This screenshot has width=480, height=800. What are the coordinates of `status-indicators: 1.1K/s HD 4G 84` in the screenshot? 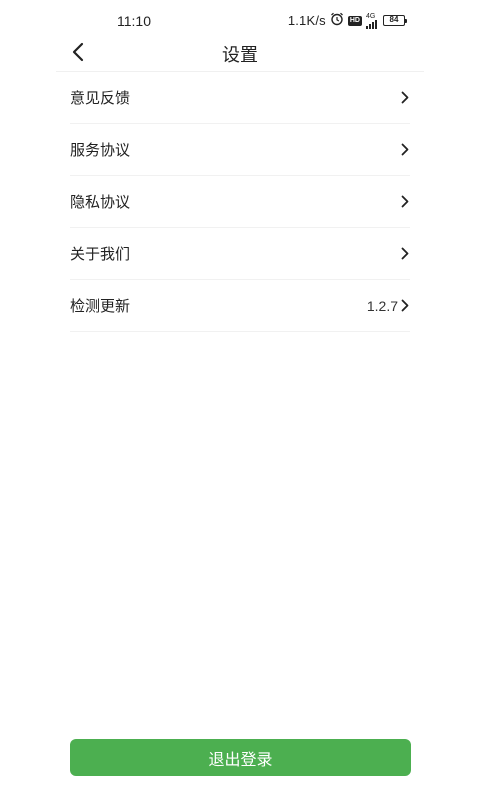 It's located at (347, 20).